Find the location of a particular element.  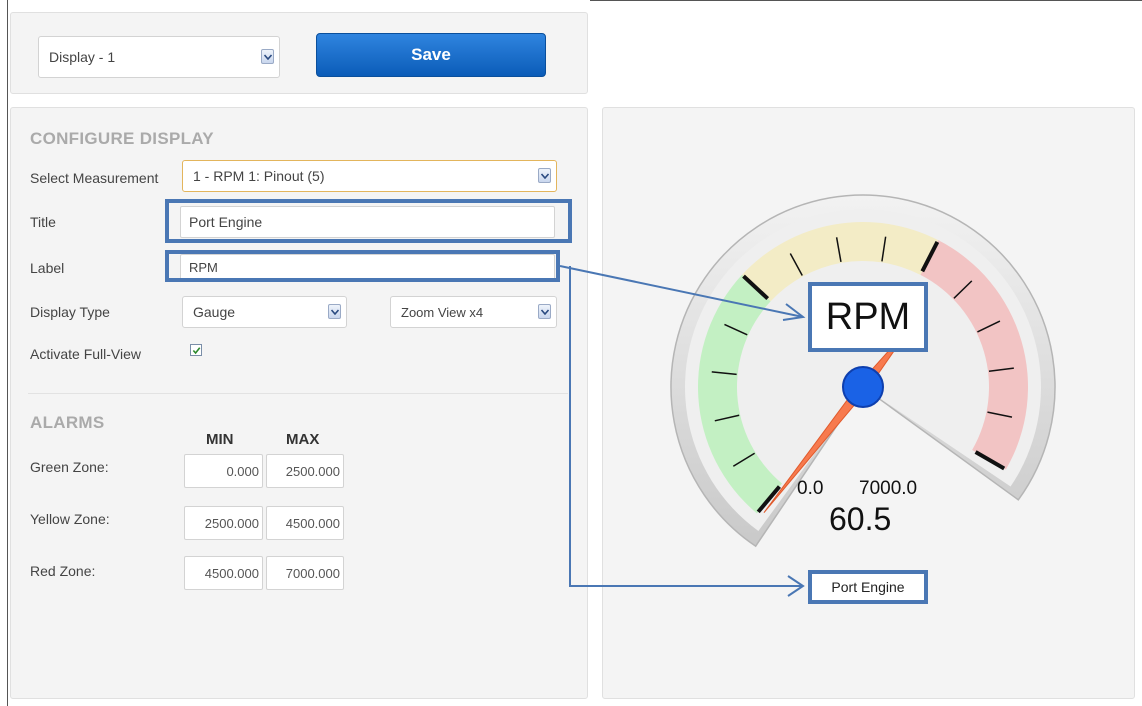

gauge-value-text: 60.5 is located at coordinates (860, 519).